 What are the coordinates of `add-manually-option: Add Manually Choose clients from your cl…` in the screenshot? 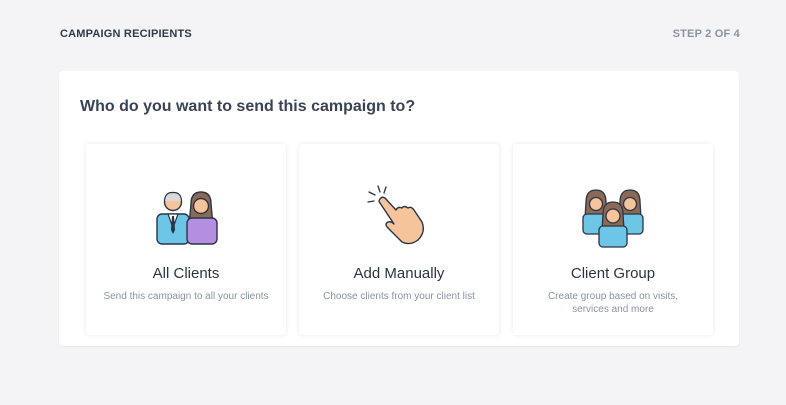 It's located at (399, 239).